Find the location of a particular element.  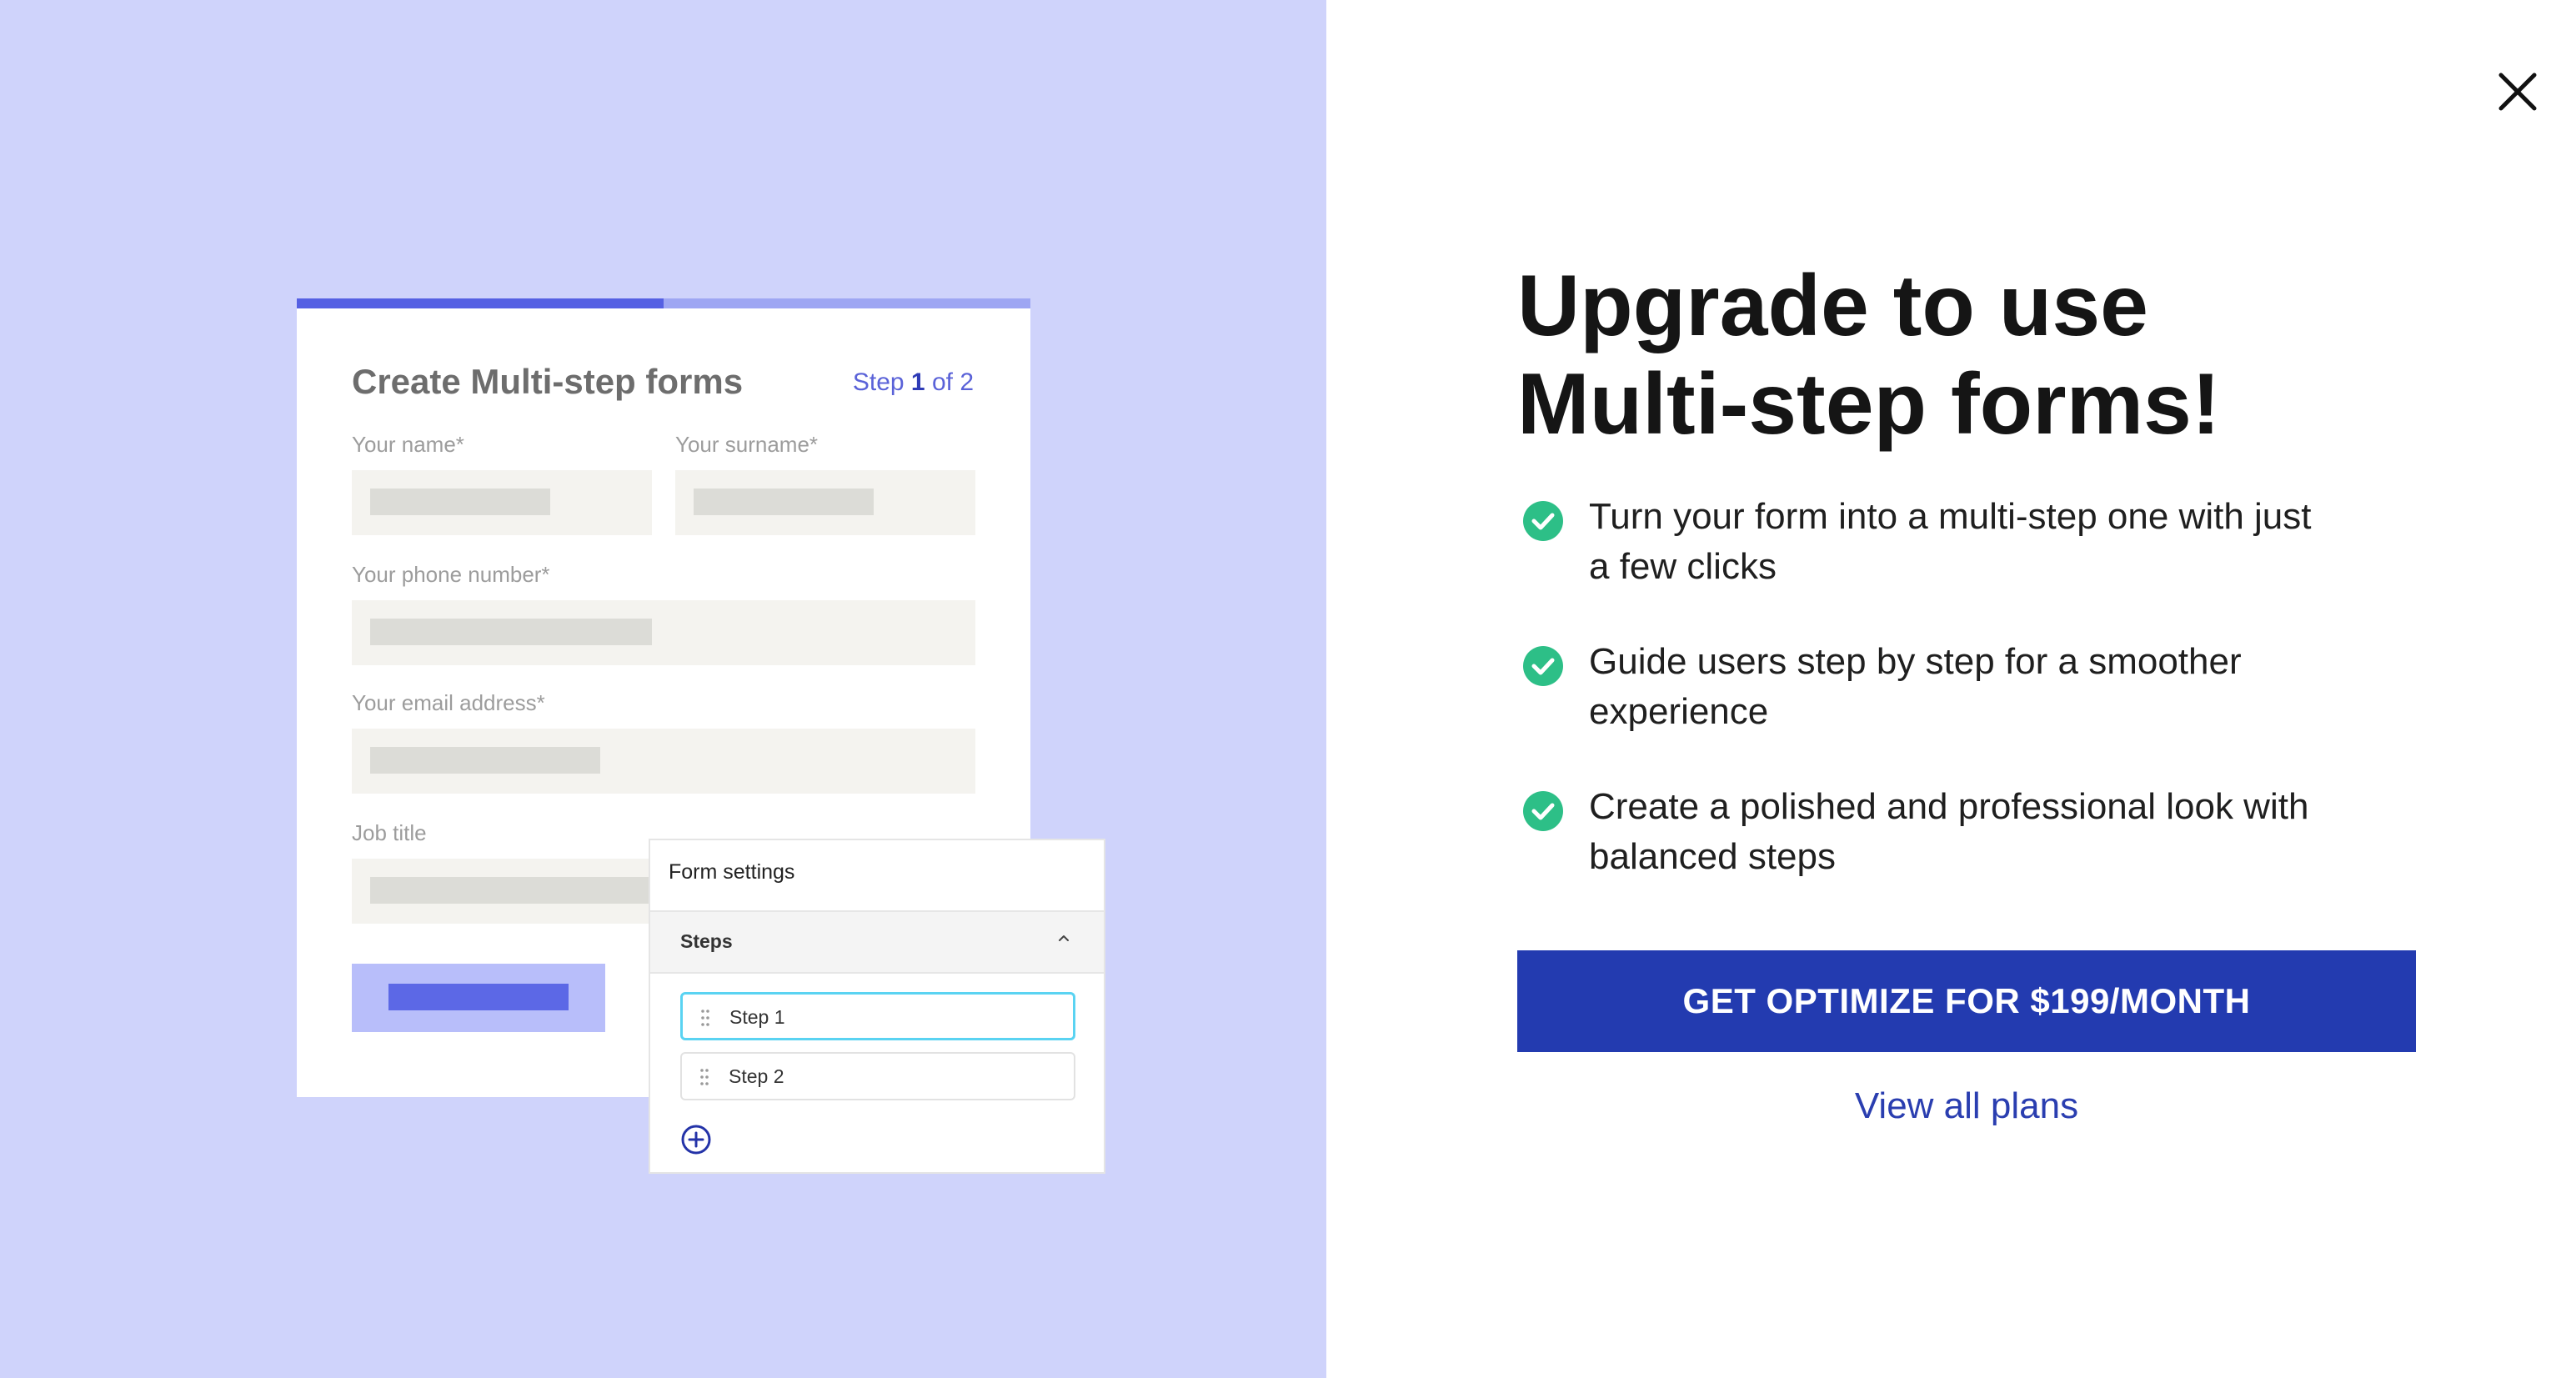

step-row-label: Step 2 is located at coordinates (756, 1076).